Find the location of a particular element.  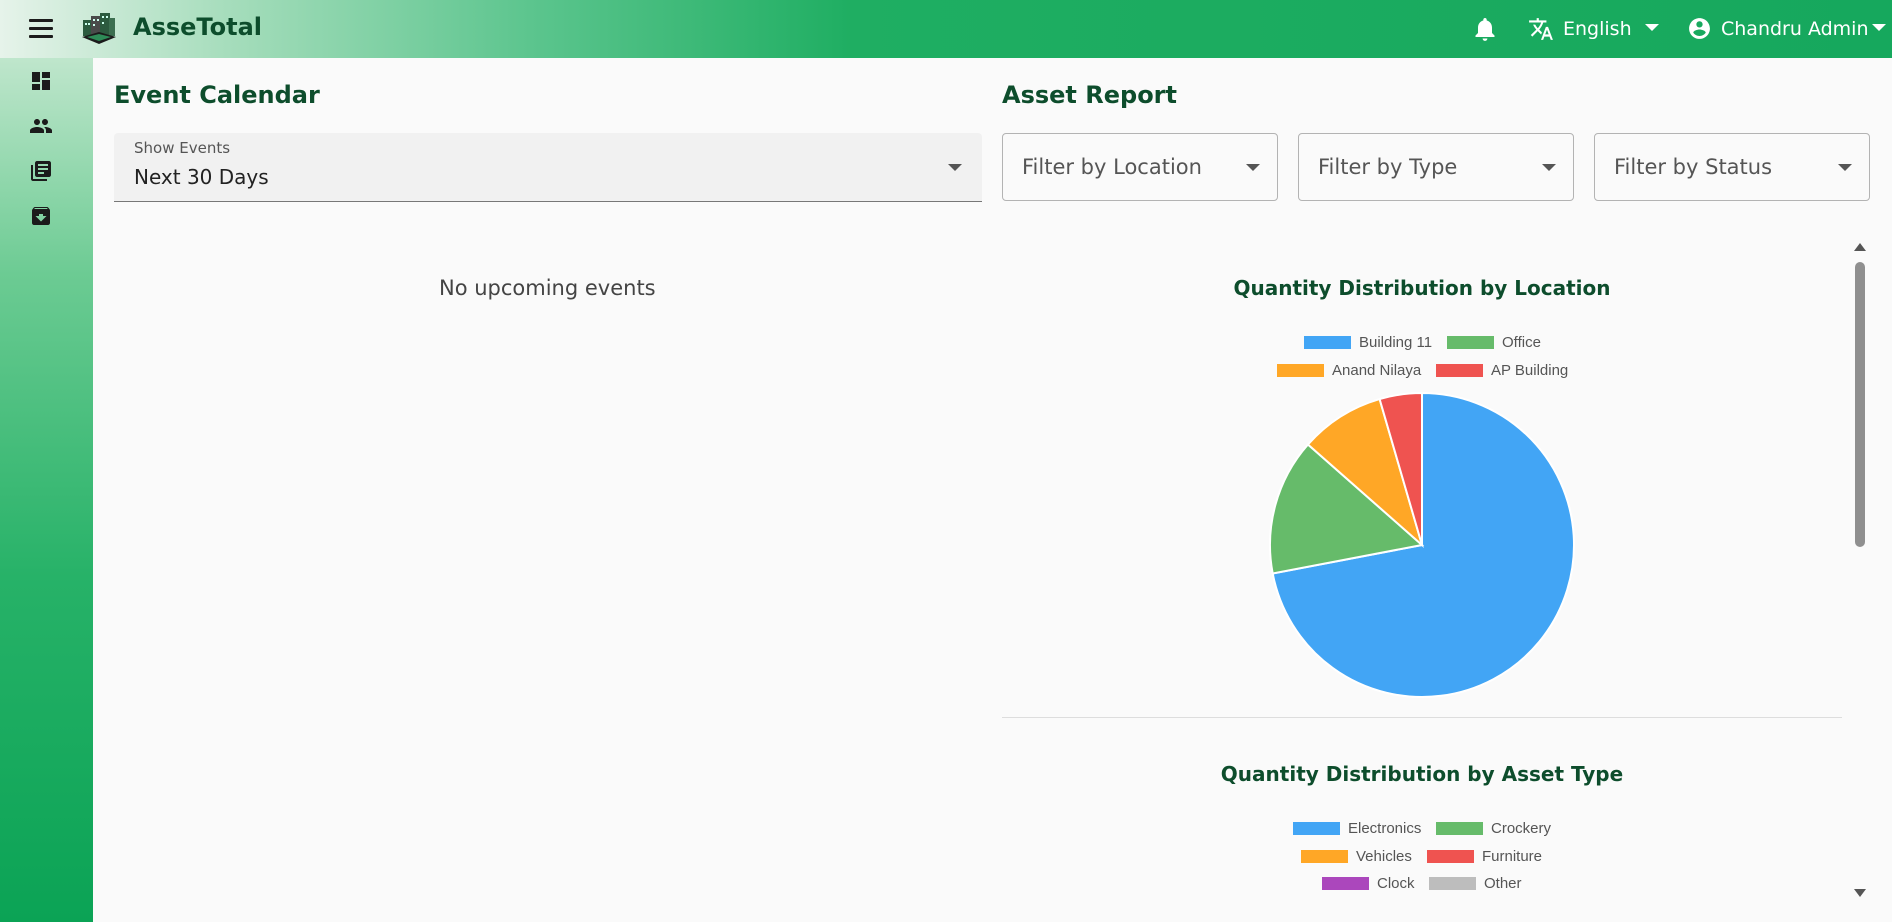

asset-type-chart-title: Quantity Distribution by Asset Type is located at coordinates (1422, 774).